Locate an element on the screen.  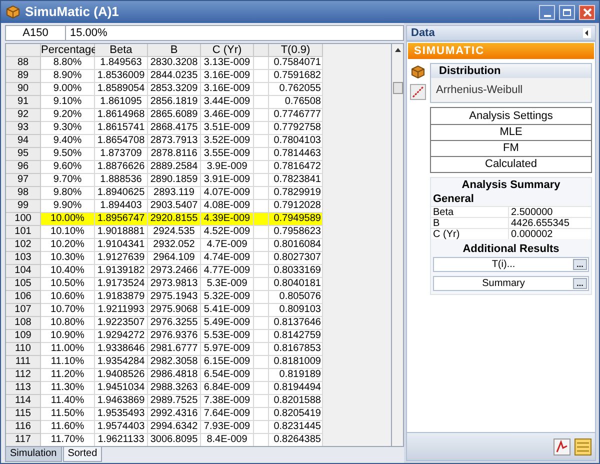
row-header: 105 is located at coordinates (23, 284).